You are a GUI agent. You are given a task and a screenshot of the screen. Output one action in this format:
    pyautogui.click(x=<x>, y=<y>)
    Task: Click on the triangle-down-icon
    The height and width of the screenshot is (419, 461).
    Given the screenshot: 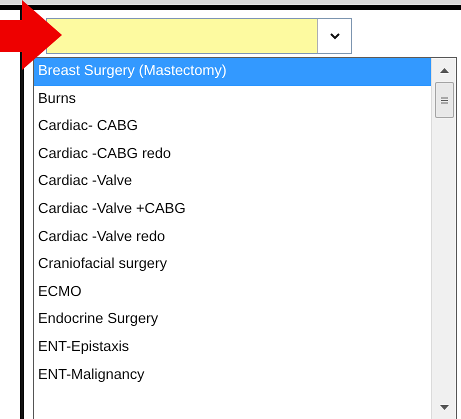 What is the action you would take?
    pyautogui.click(x=444, y=407)
    